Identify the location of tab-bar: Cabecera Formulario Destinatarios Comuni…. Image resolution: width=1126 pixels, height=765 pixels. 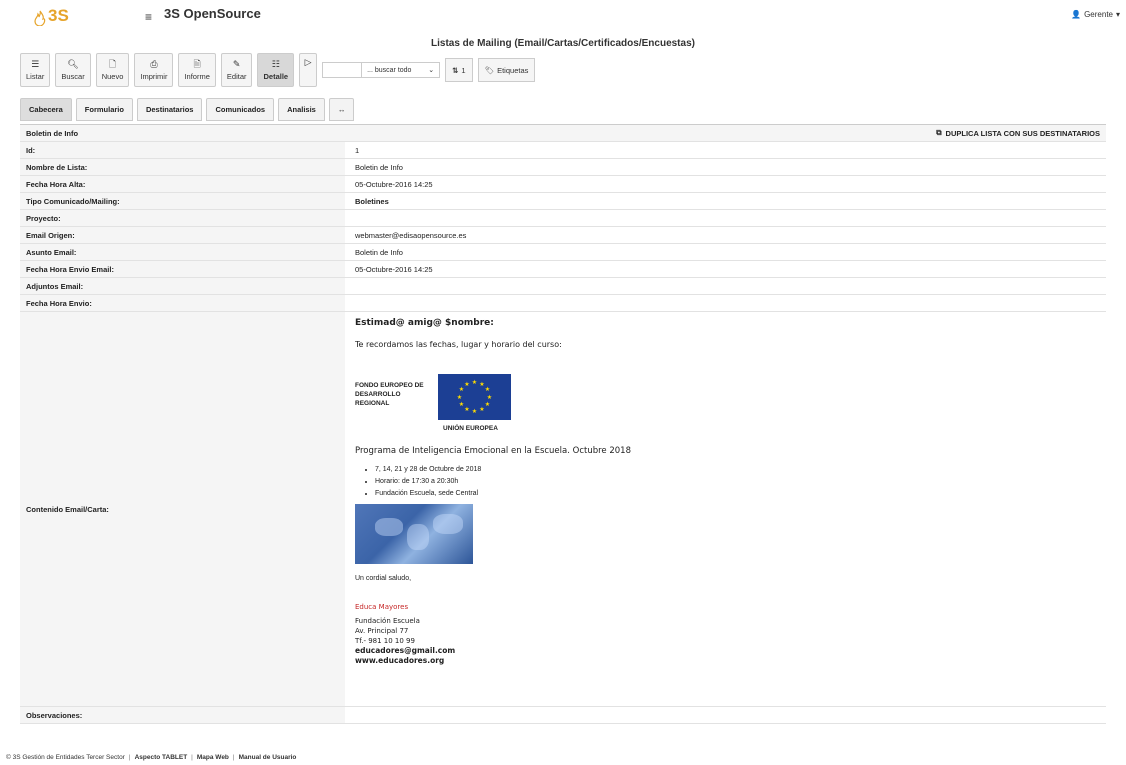
(187, 109).